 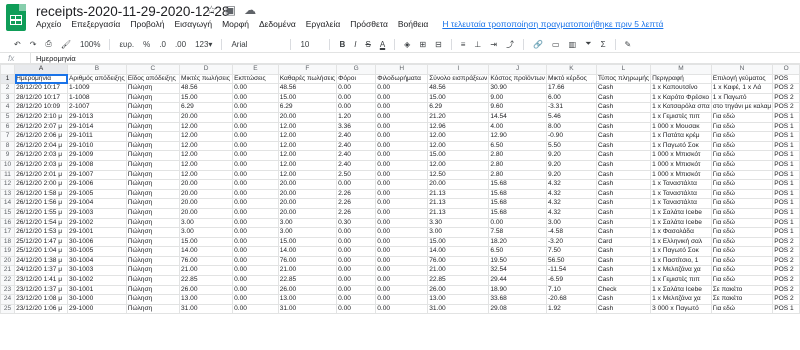 What do you see at coordinates (681, 88) in the screenshot?
I see `cell: 1 x Καπουτσίνο` at bounding box center [681, 88].